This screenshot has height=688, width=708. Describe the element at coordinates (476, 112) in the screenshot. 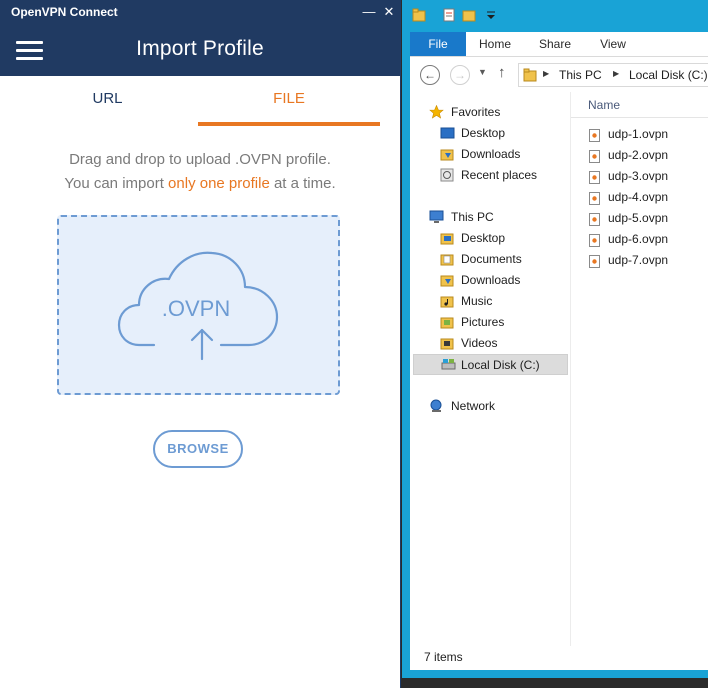

I see `nav-label: Favorites` at that location.